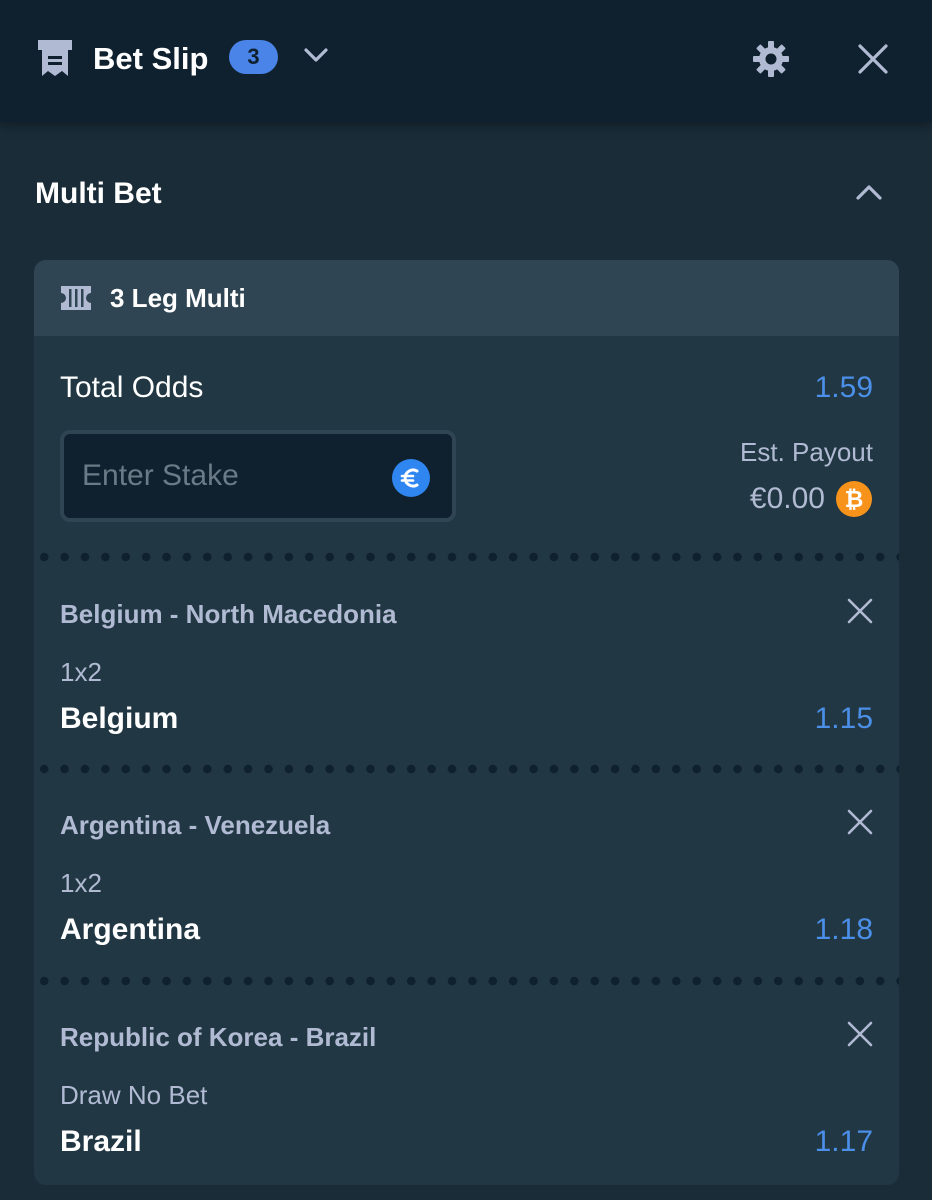  I want to click on leg-market: Draw No Bet, so click(134, 1095).